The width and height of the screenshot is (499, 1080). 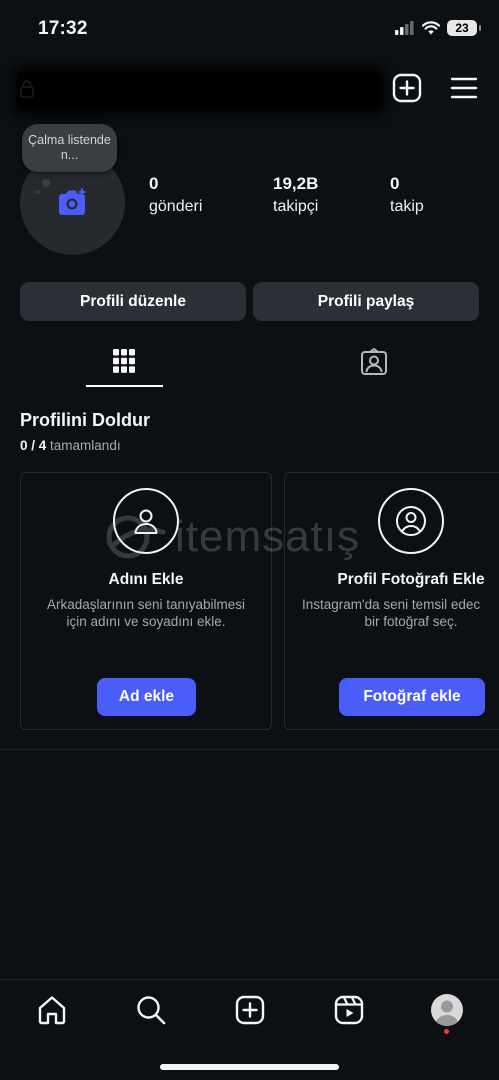 What do you see at coordinates (407, 206) in the screenshot?
I see `stat-following-label: takip` at bounding box center [407, 206].